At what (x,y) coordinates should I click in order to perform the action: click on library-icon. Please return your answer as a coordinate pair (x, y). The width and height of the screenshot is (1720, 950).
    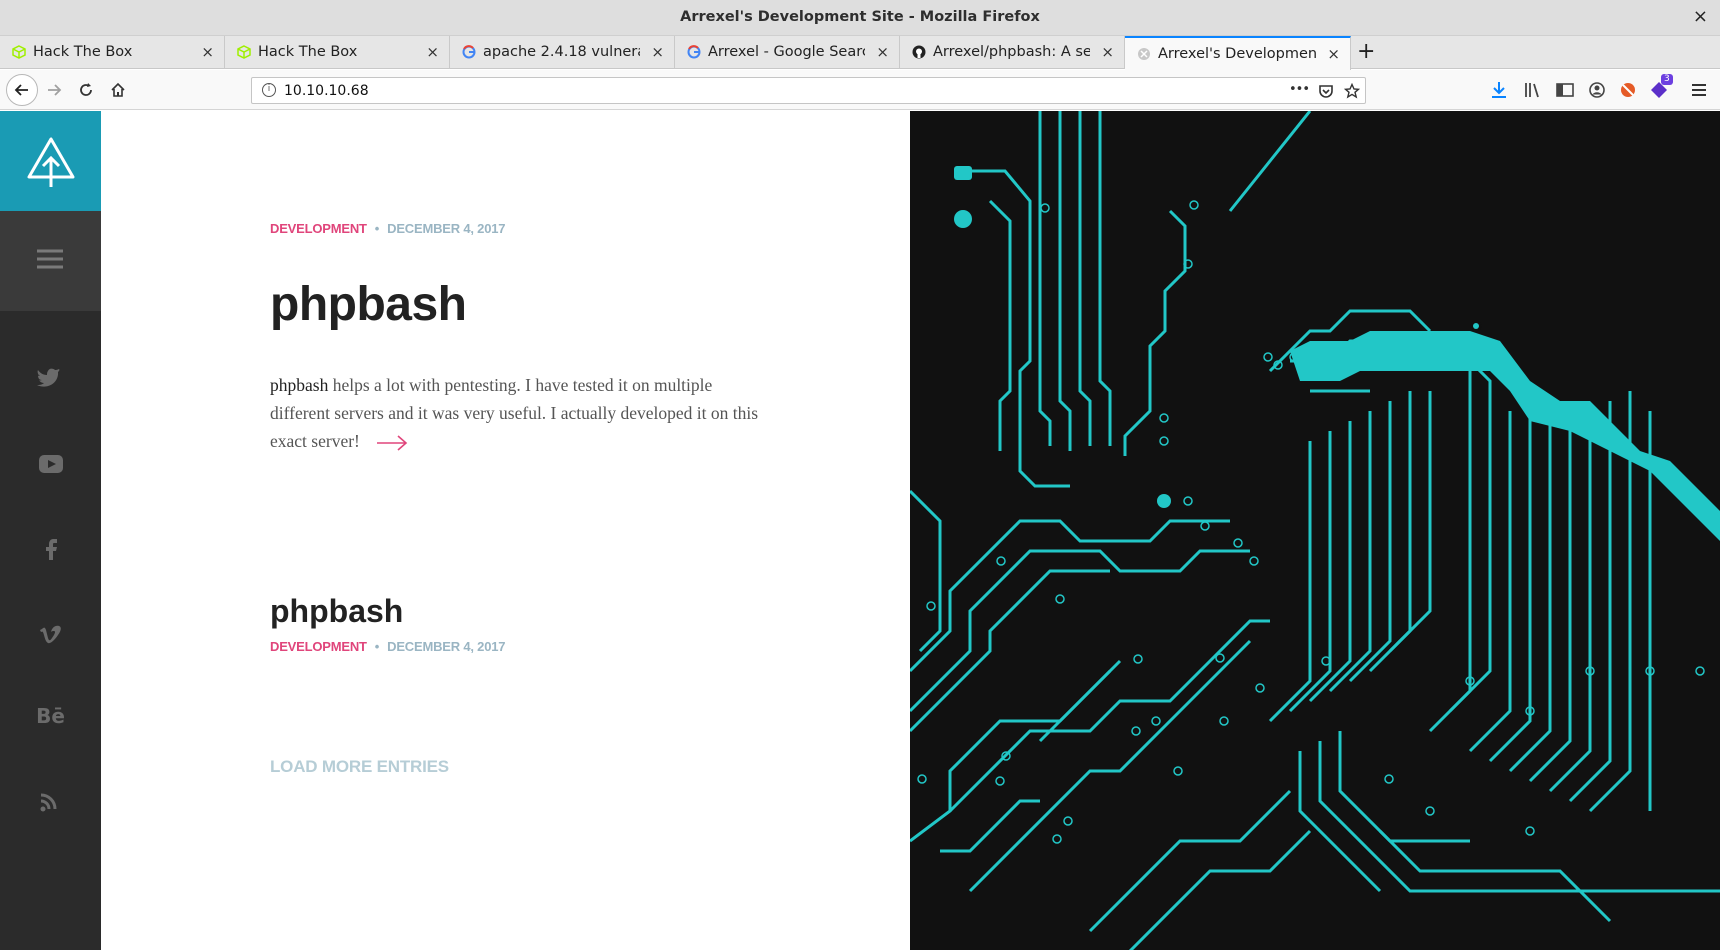
    Looking at the image, I should click on (1532, 90).